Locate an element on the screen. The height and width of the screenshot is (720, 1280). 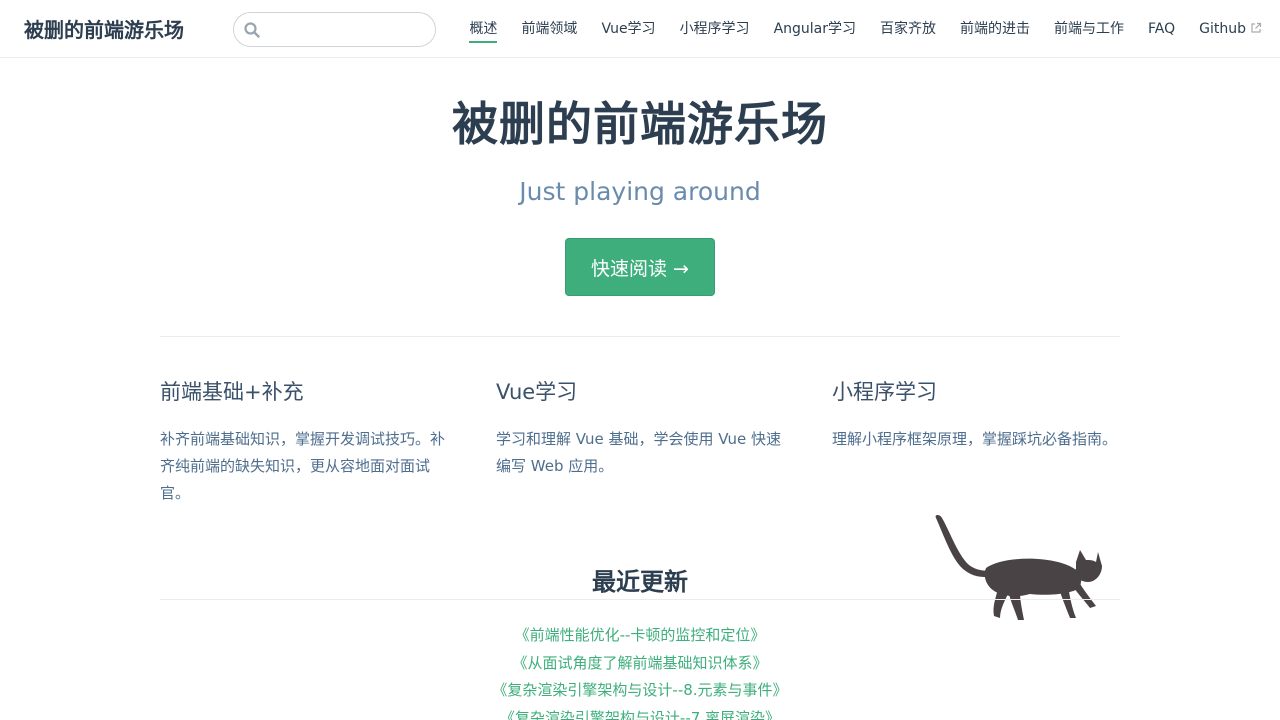
nav-item-frontend-field: 前端领域 is located at coordinates (549, 29).